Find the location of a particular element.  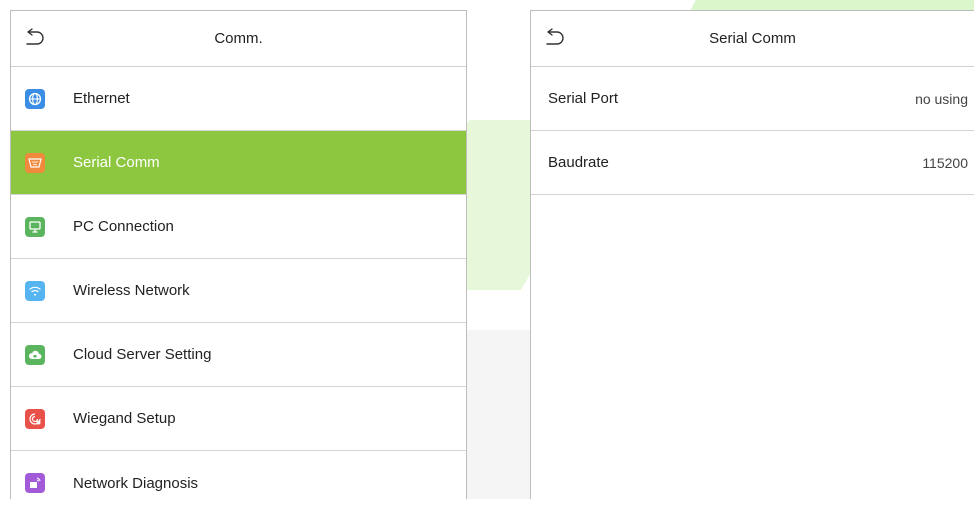

wifi-icon is located at coordinates (35, 290).